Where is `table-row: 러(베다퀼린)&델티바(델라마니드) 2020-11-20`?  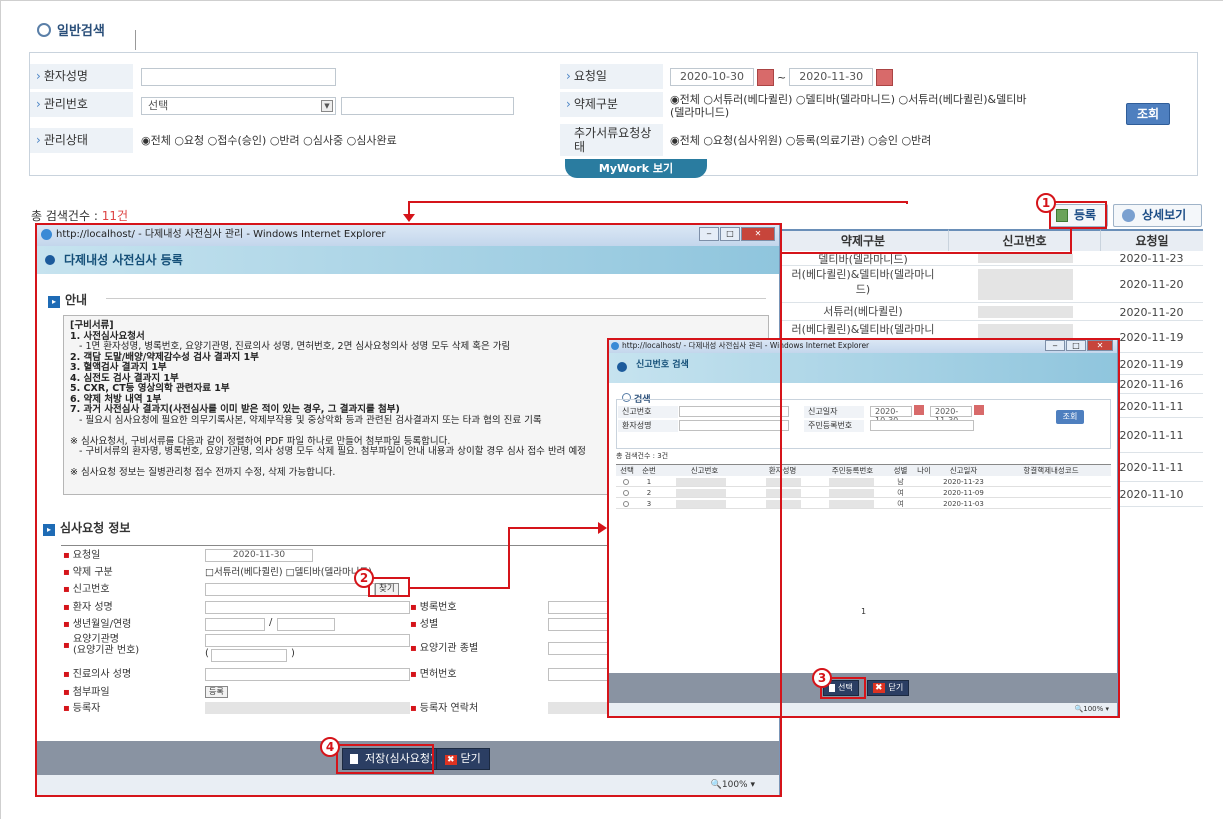 table-row: 러(베다퀼린)&델티바(델라마니드) 2020-11-20 is located at coordinates (990, 284).